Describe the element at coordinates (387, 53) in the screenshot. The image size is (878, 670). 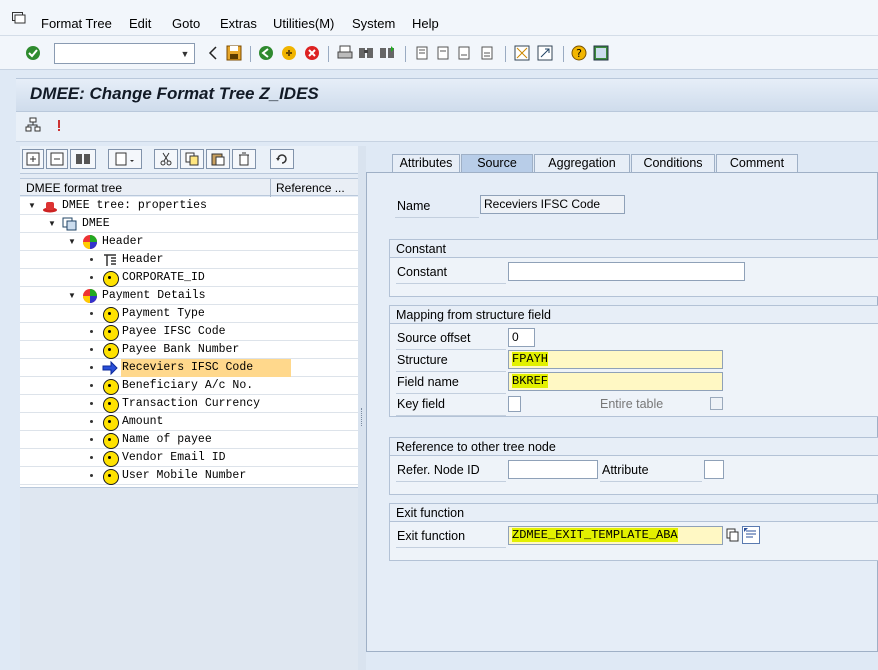
I see `find-next-icon` at that location.